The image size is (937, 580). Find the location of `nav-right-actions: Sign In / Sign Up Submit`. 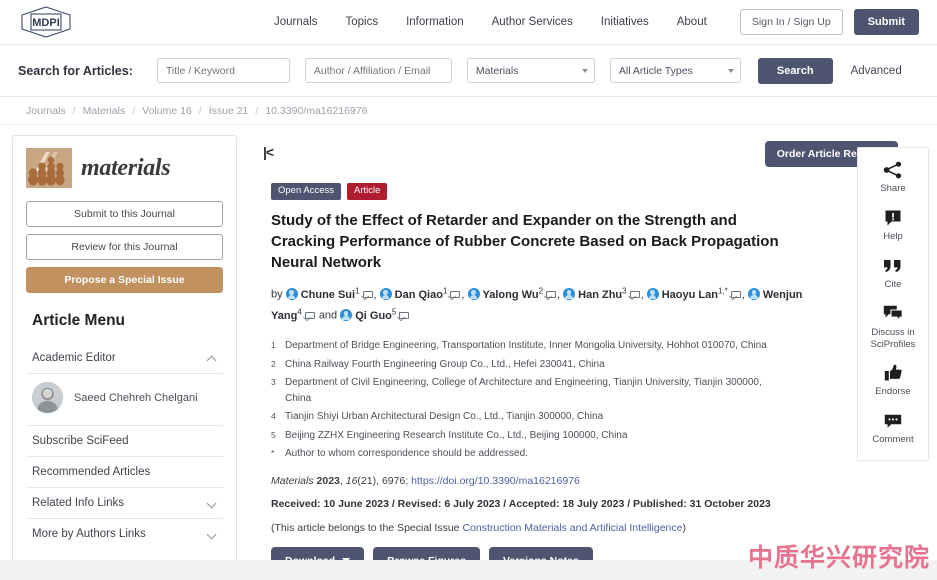

nav-right-actions: Sign In / Sign Up Submit is located at coordinates (829, 22).